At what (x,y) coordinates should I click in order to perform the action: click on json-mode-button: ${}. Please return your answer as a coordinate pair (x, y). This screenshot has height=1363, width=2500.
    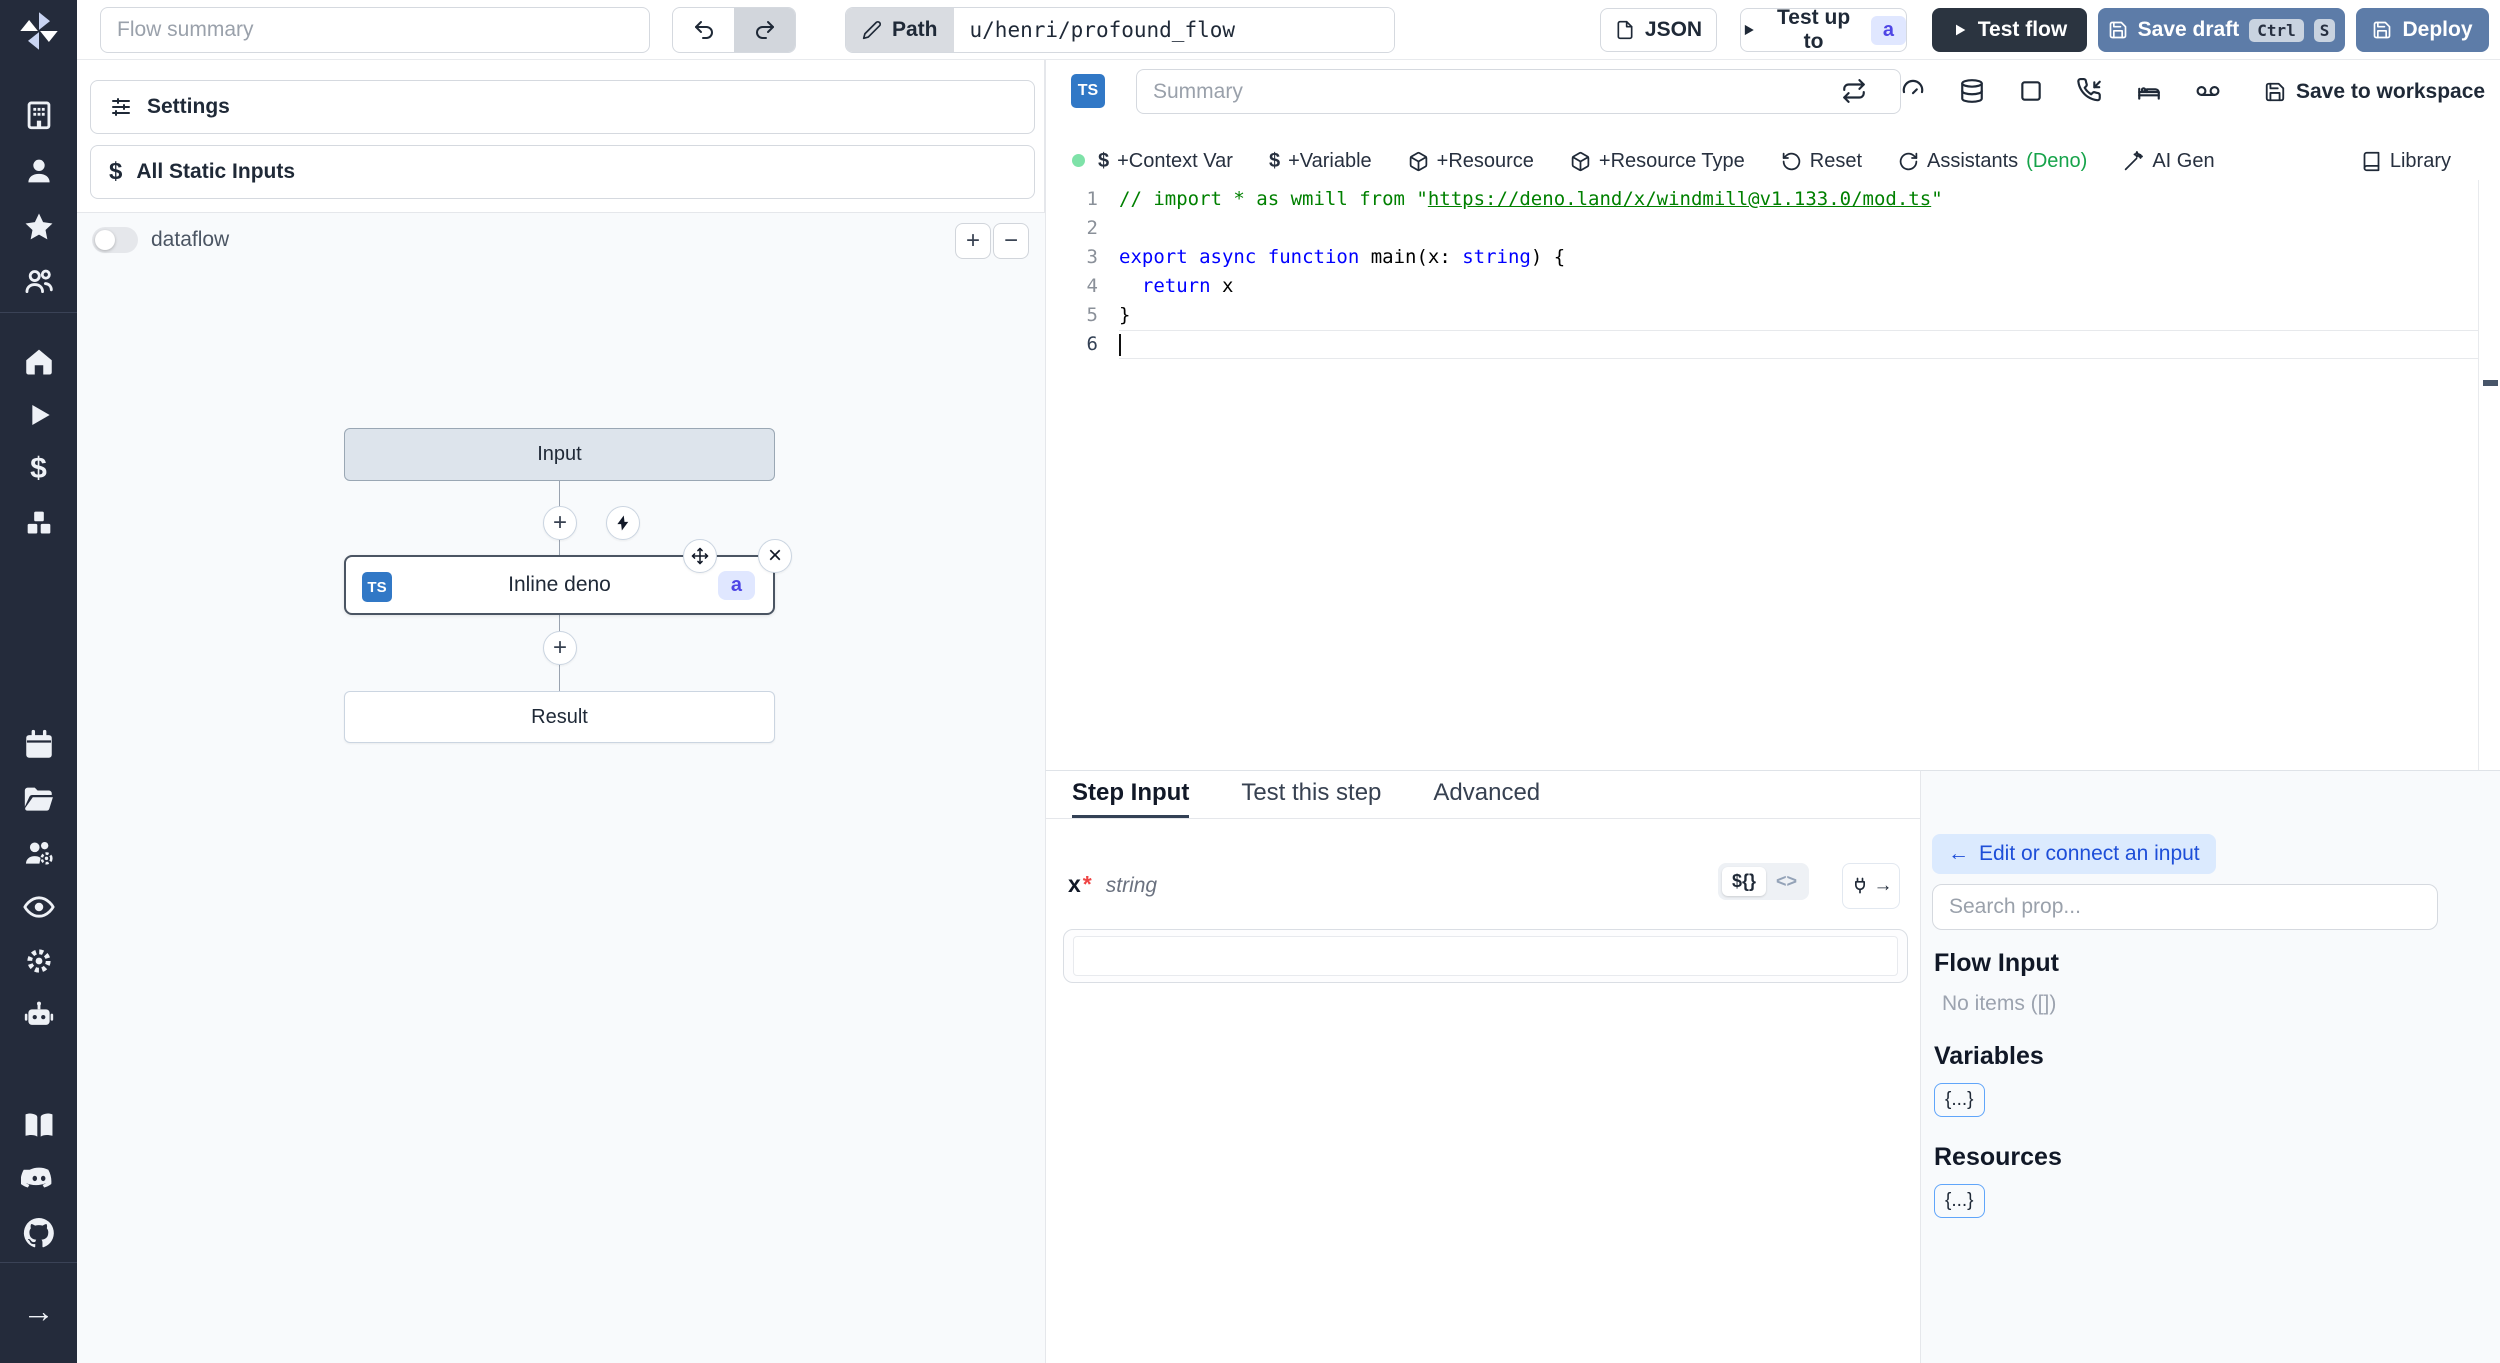
    Looking at the image, I should click on (1744, 881).